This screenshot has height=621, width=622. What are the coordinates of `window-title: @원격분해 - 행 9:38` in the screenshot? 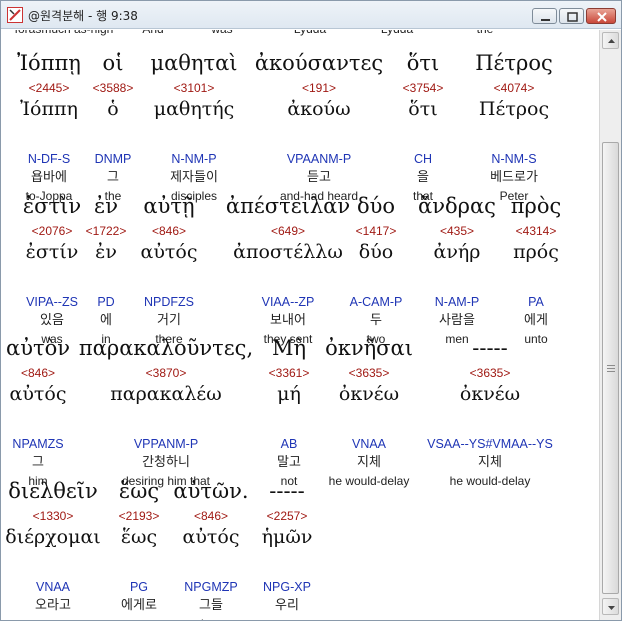 It's located at (83, 16).